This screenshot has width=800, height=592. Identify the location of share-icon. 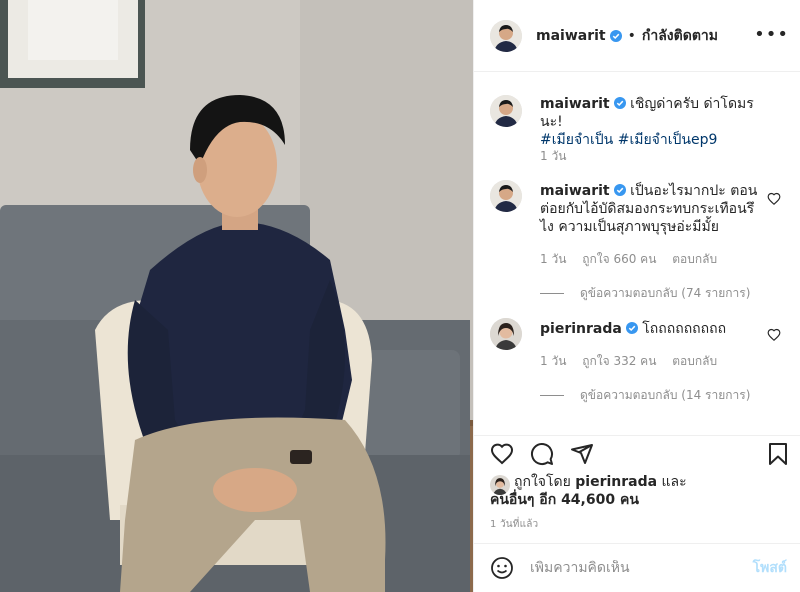
(582, 454).